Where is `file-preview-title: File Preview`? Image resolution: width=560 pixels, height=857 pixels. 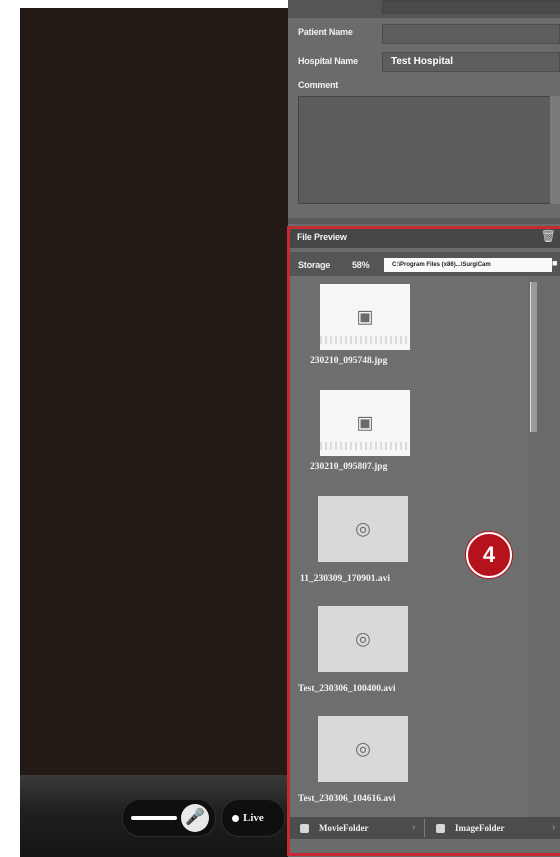
file-preview-title: File Preview is located at coordinates (322, 237).